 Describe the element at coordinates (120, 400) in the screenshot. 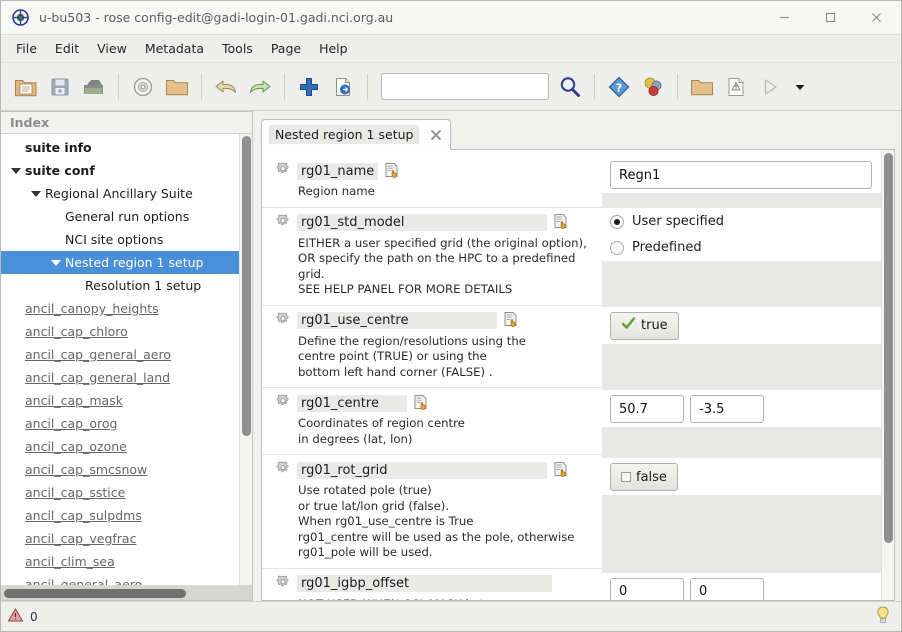

I see `sidebar-item-ancil-cap-mask: ancil_cap_mask` at that location.